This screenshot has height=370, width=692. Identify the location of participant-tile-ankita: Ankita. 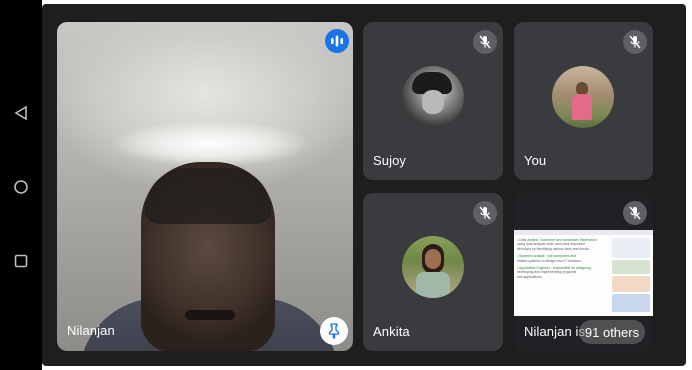
(433, 272).